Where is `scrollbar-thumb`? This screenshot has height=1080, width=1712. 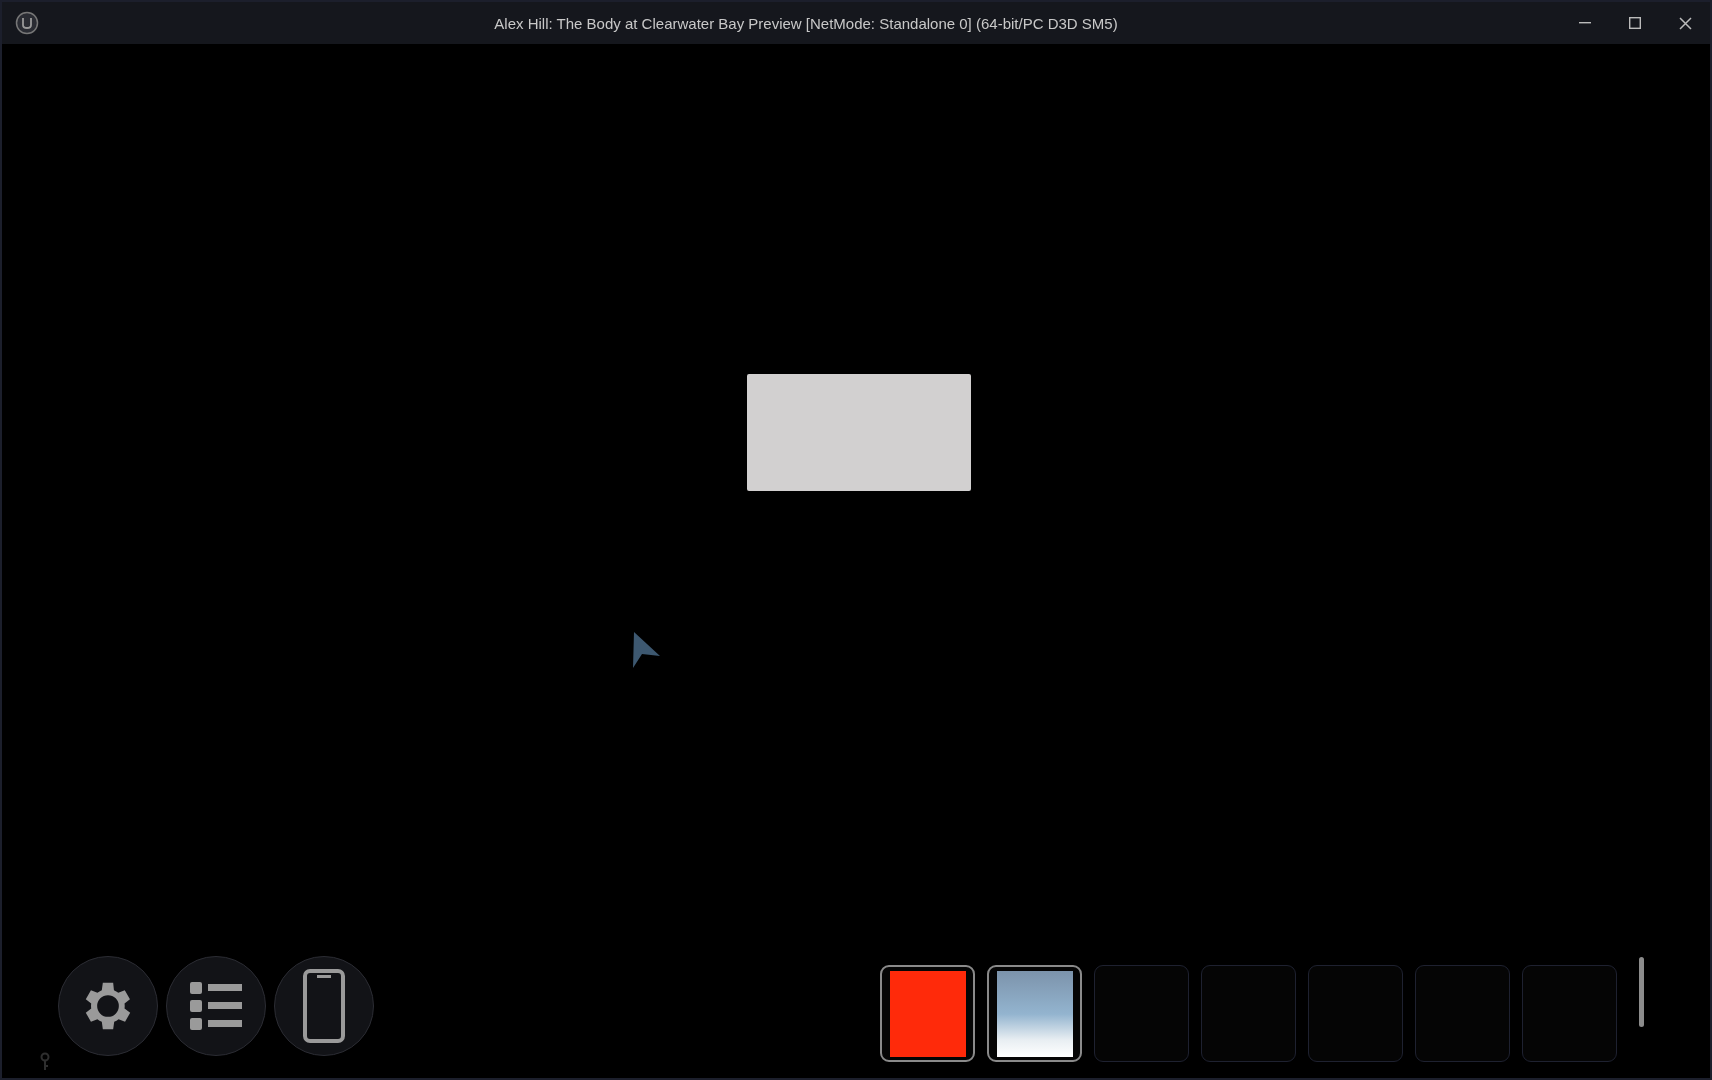
scrollbar-thumb is located at coordinates (1641, 992).